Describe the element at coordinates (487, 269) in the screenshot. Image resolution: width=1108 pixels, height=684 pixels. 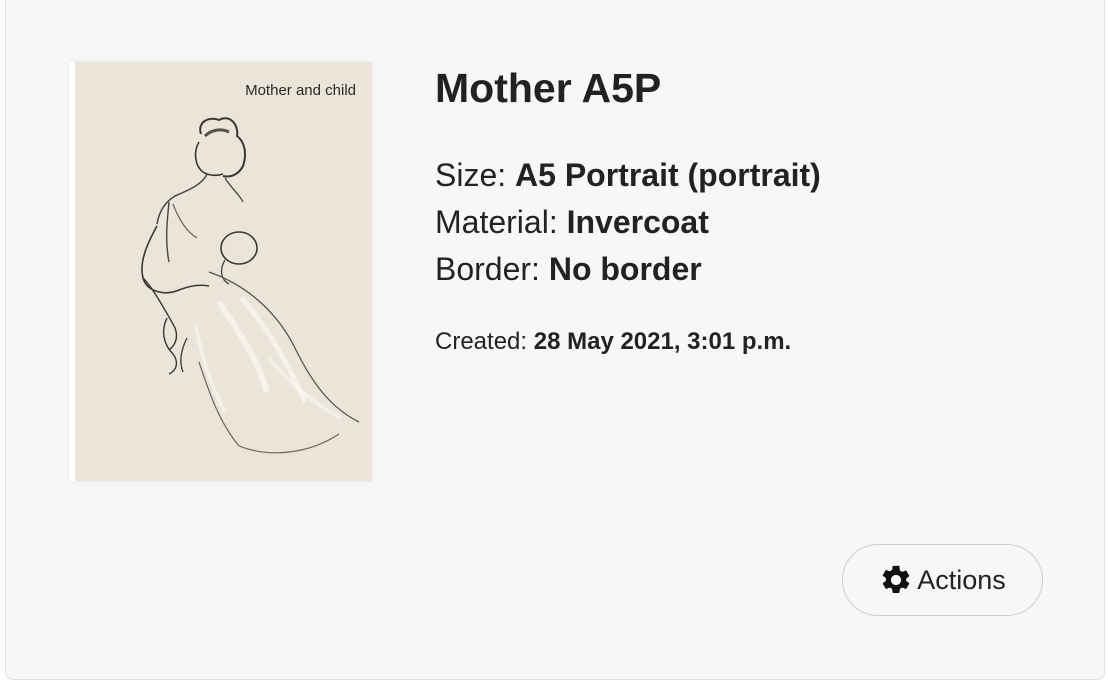
I see `spec-border-label: Border:` at that location.